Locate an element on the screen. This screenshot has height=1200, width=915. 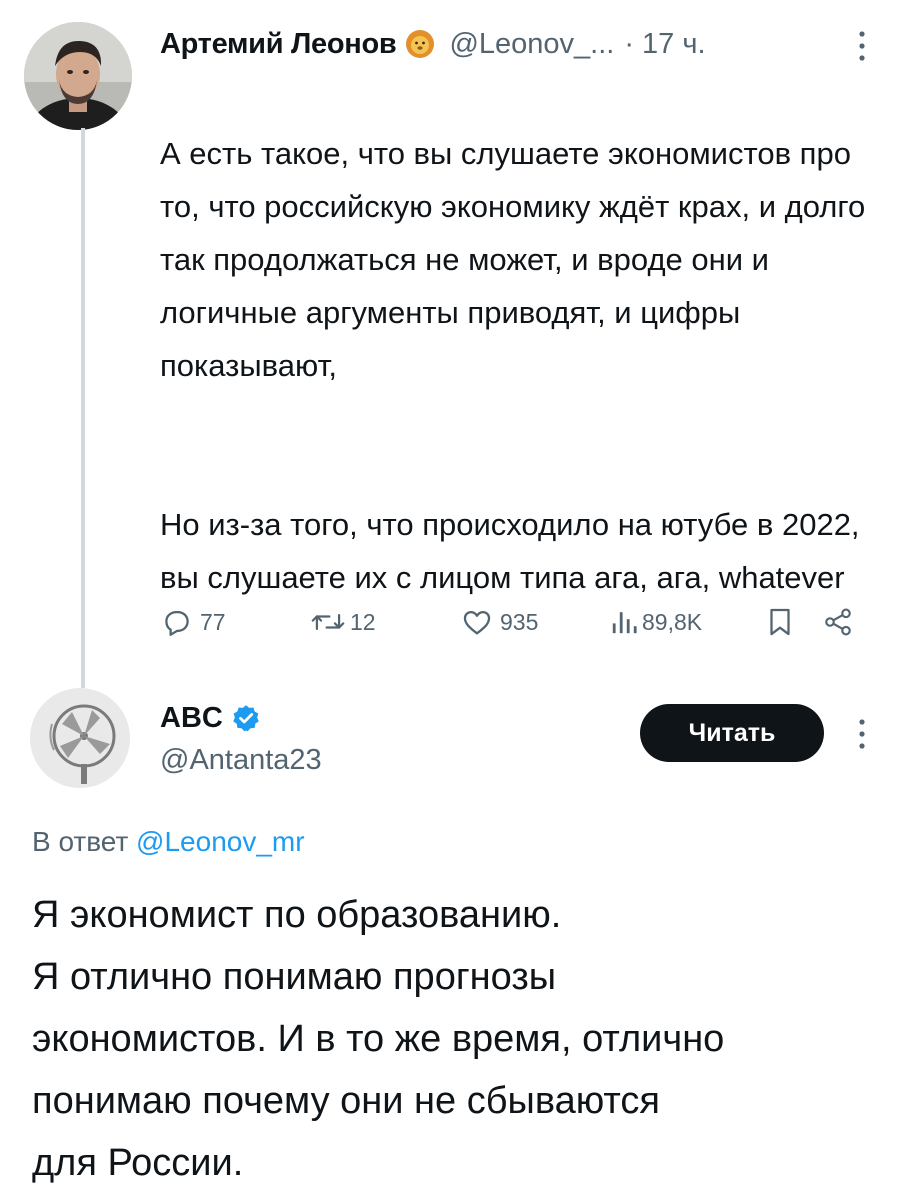
bookmark-icon is located at coordinates (780, 622).